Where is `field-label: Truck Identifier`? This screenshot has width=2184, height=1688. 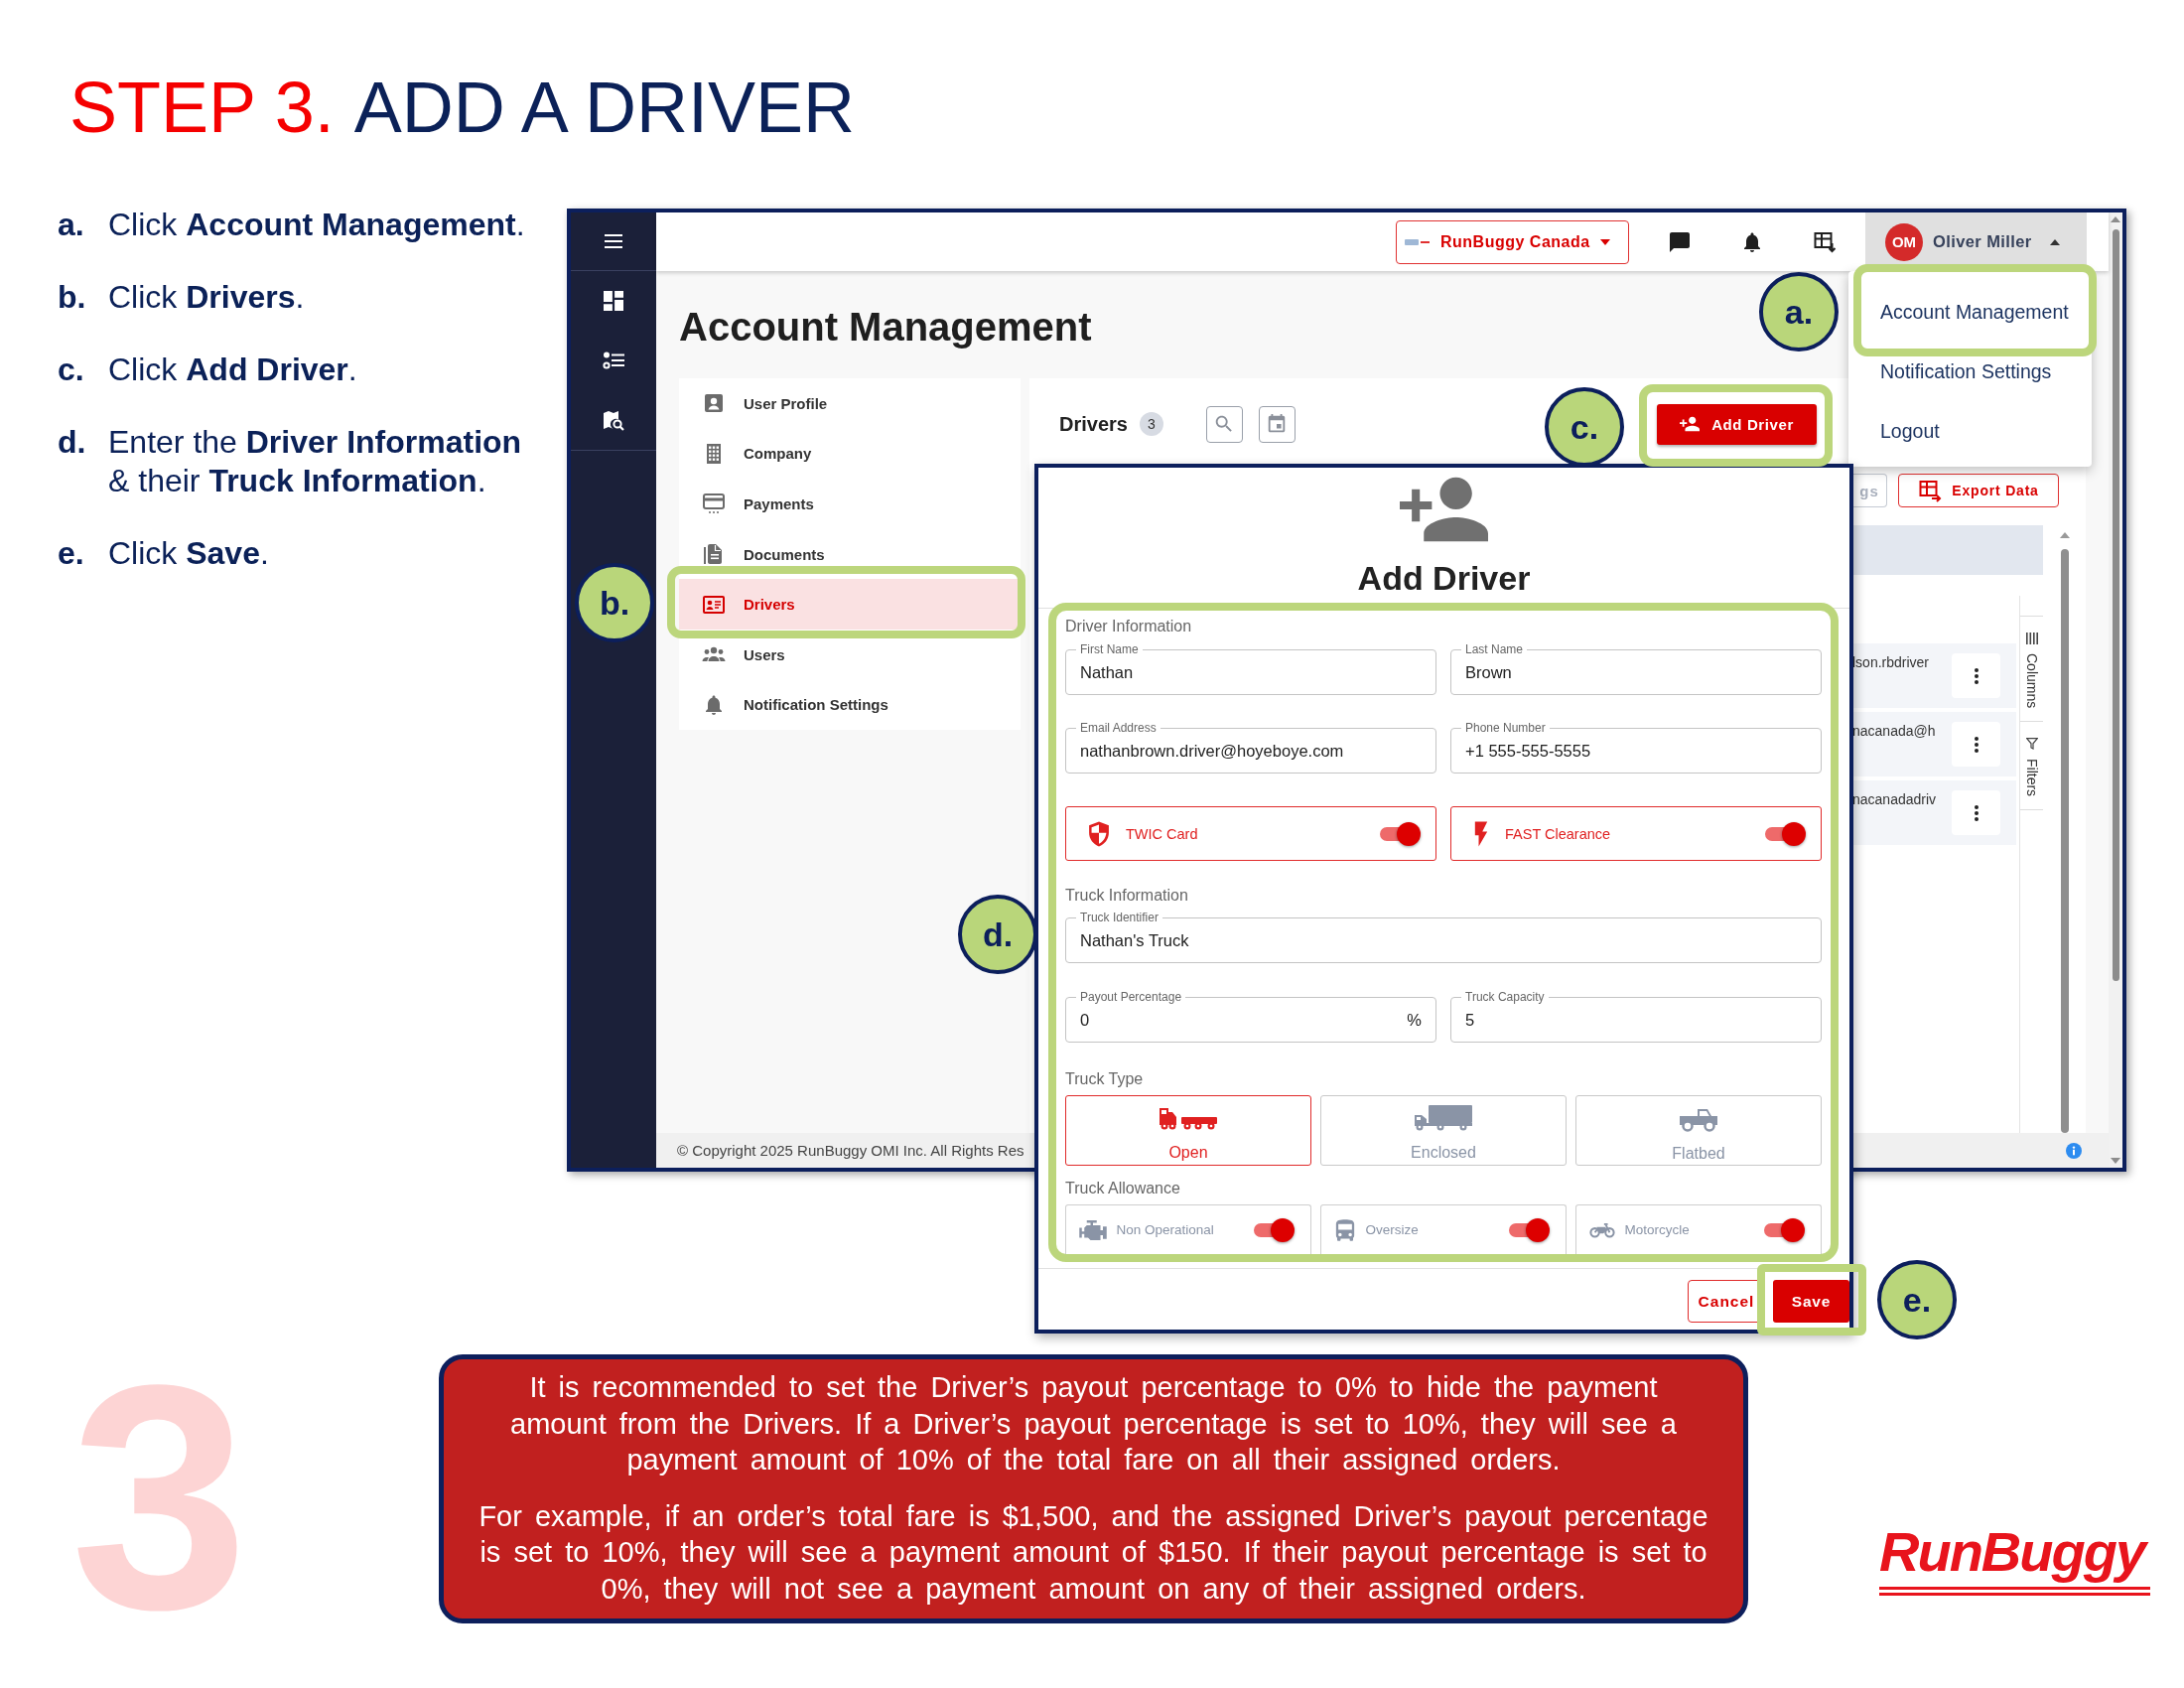 field-label: Truck Identifier is located at coordinates (1119, 917).